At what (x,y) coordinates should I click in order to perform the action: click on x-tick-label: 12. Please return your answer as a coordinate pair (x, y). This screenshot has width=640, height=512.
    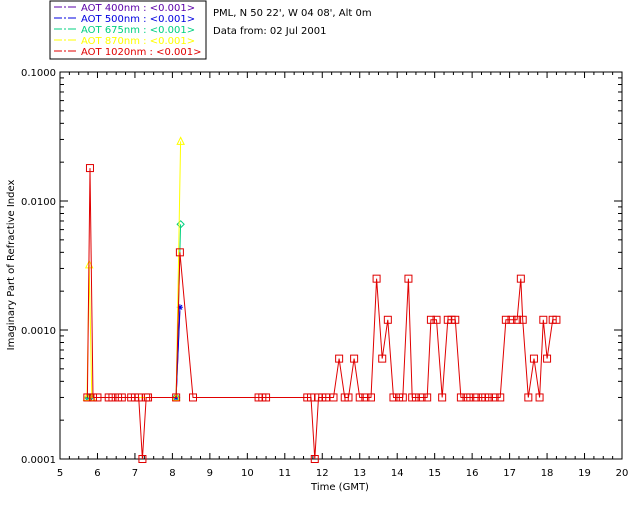
    Looking at the image, I should click on (322, 473).